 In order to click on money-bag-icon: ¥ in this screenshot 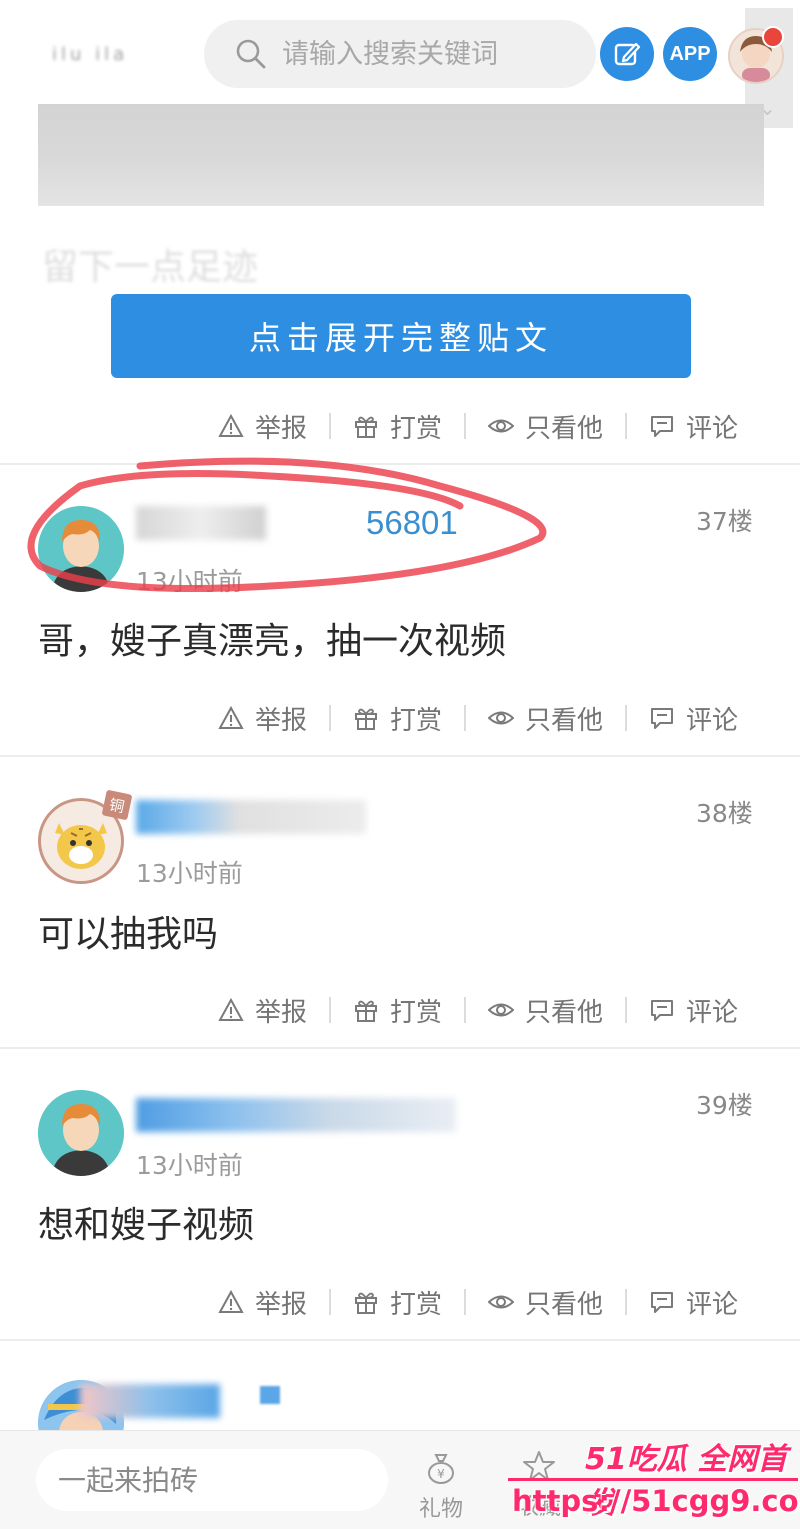, I will do `click(441, 1469)`.